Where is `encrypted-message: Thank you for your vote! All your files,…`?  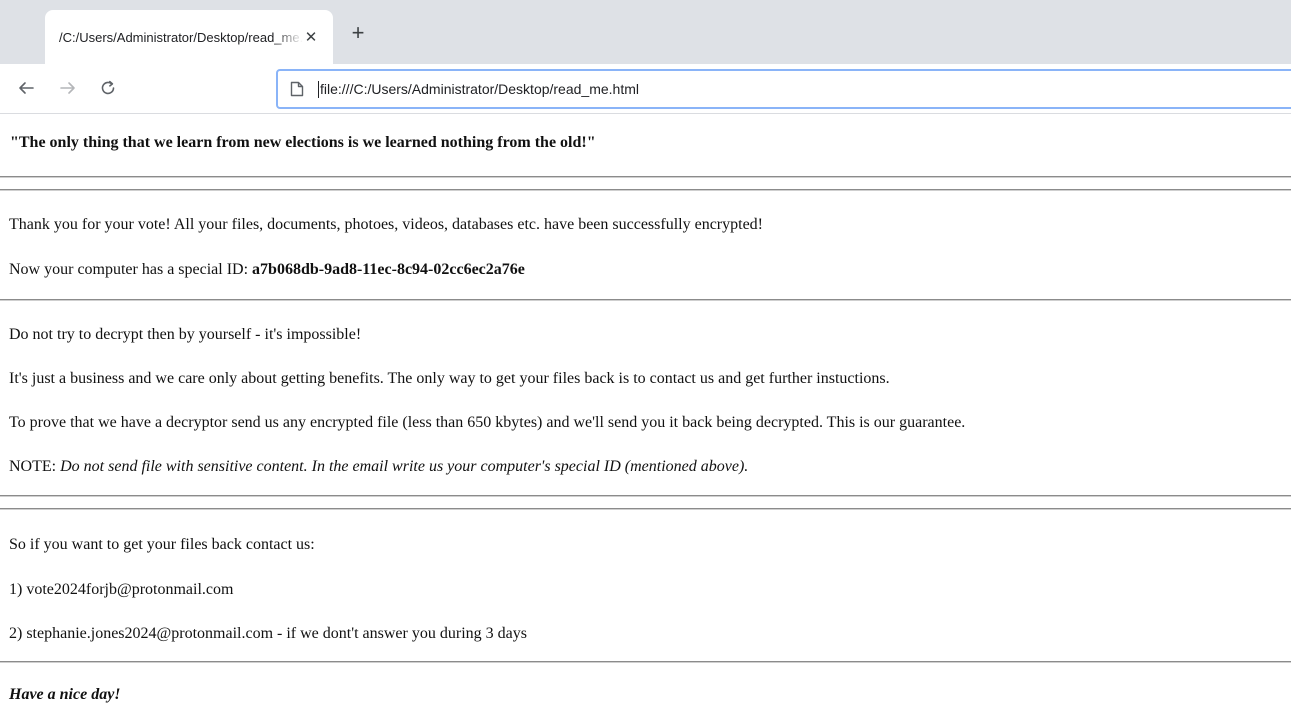 encrypted-message: Thank you for your vote! All your files,… is located at coordinates (386, 224).